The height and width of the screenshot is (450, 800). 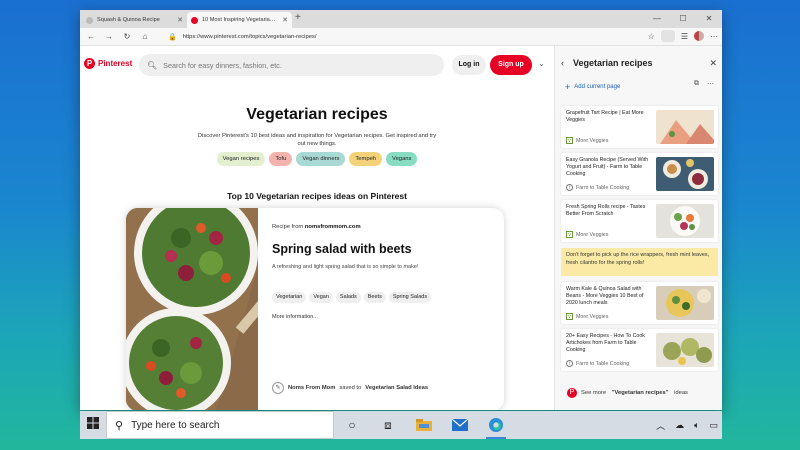 I want to click on toolbar-right: ☆ ☰ ⋯, so click(x=683, y=36).